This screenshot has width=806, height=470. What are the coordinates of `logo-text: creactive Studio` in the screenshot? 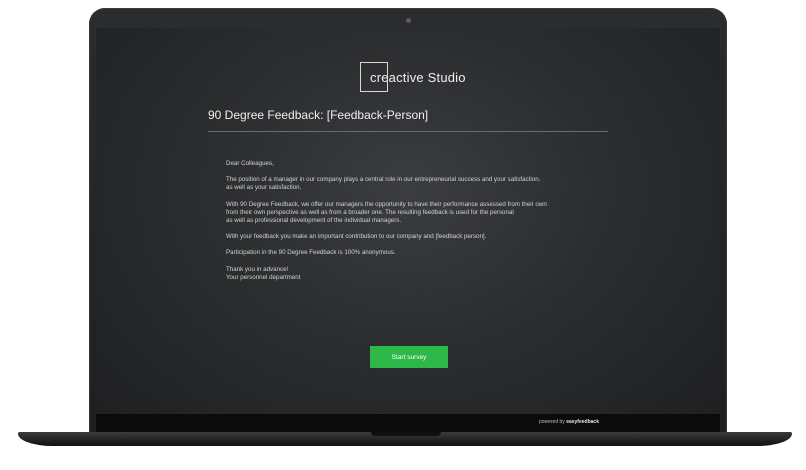 It's located at (418, 77).